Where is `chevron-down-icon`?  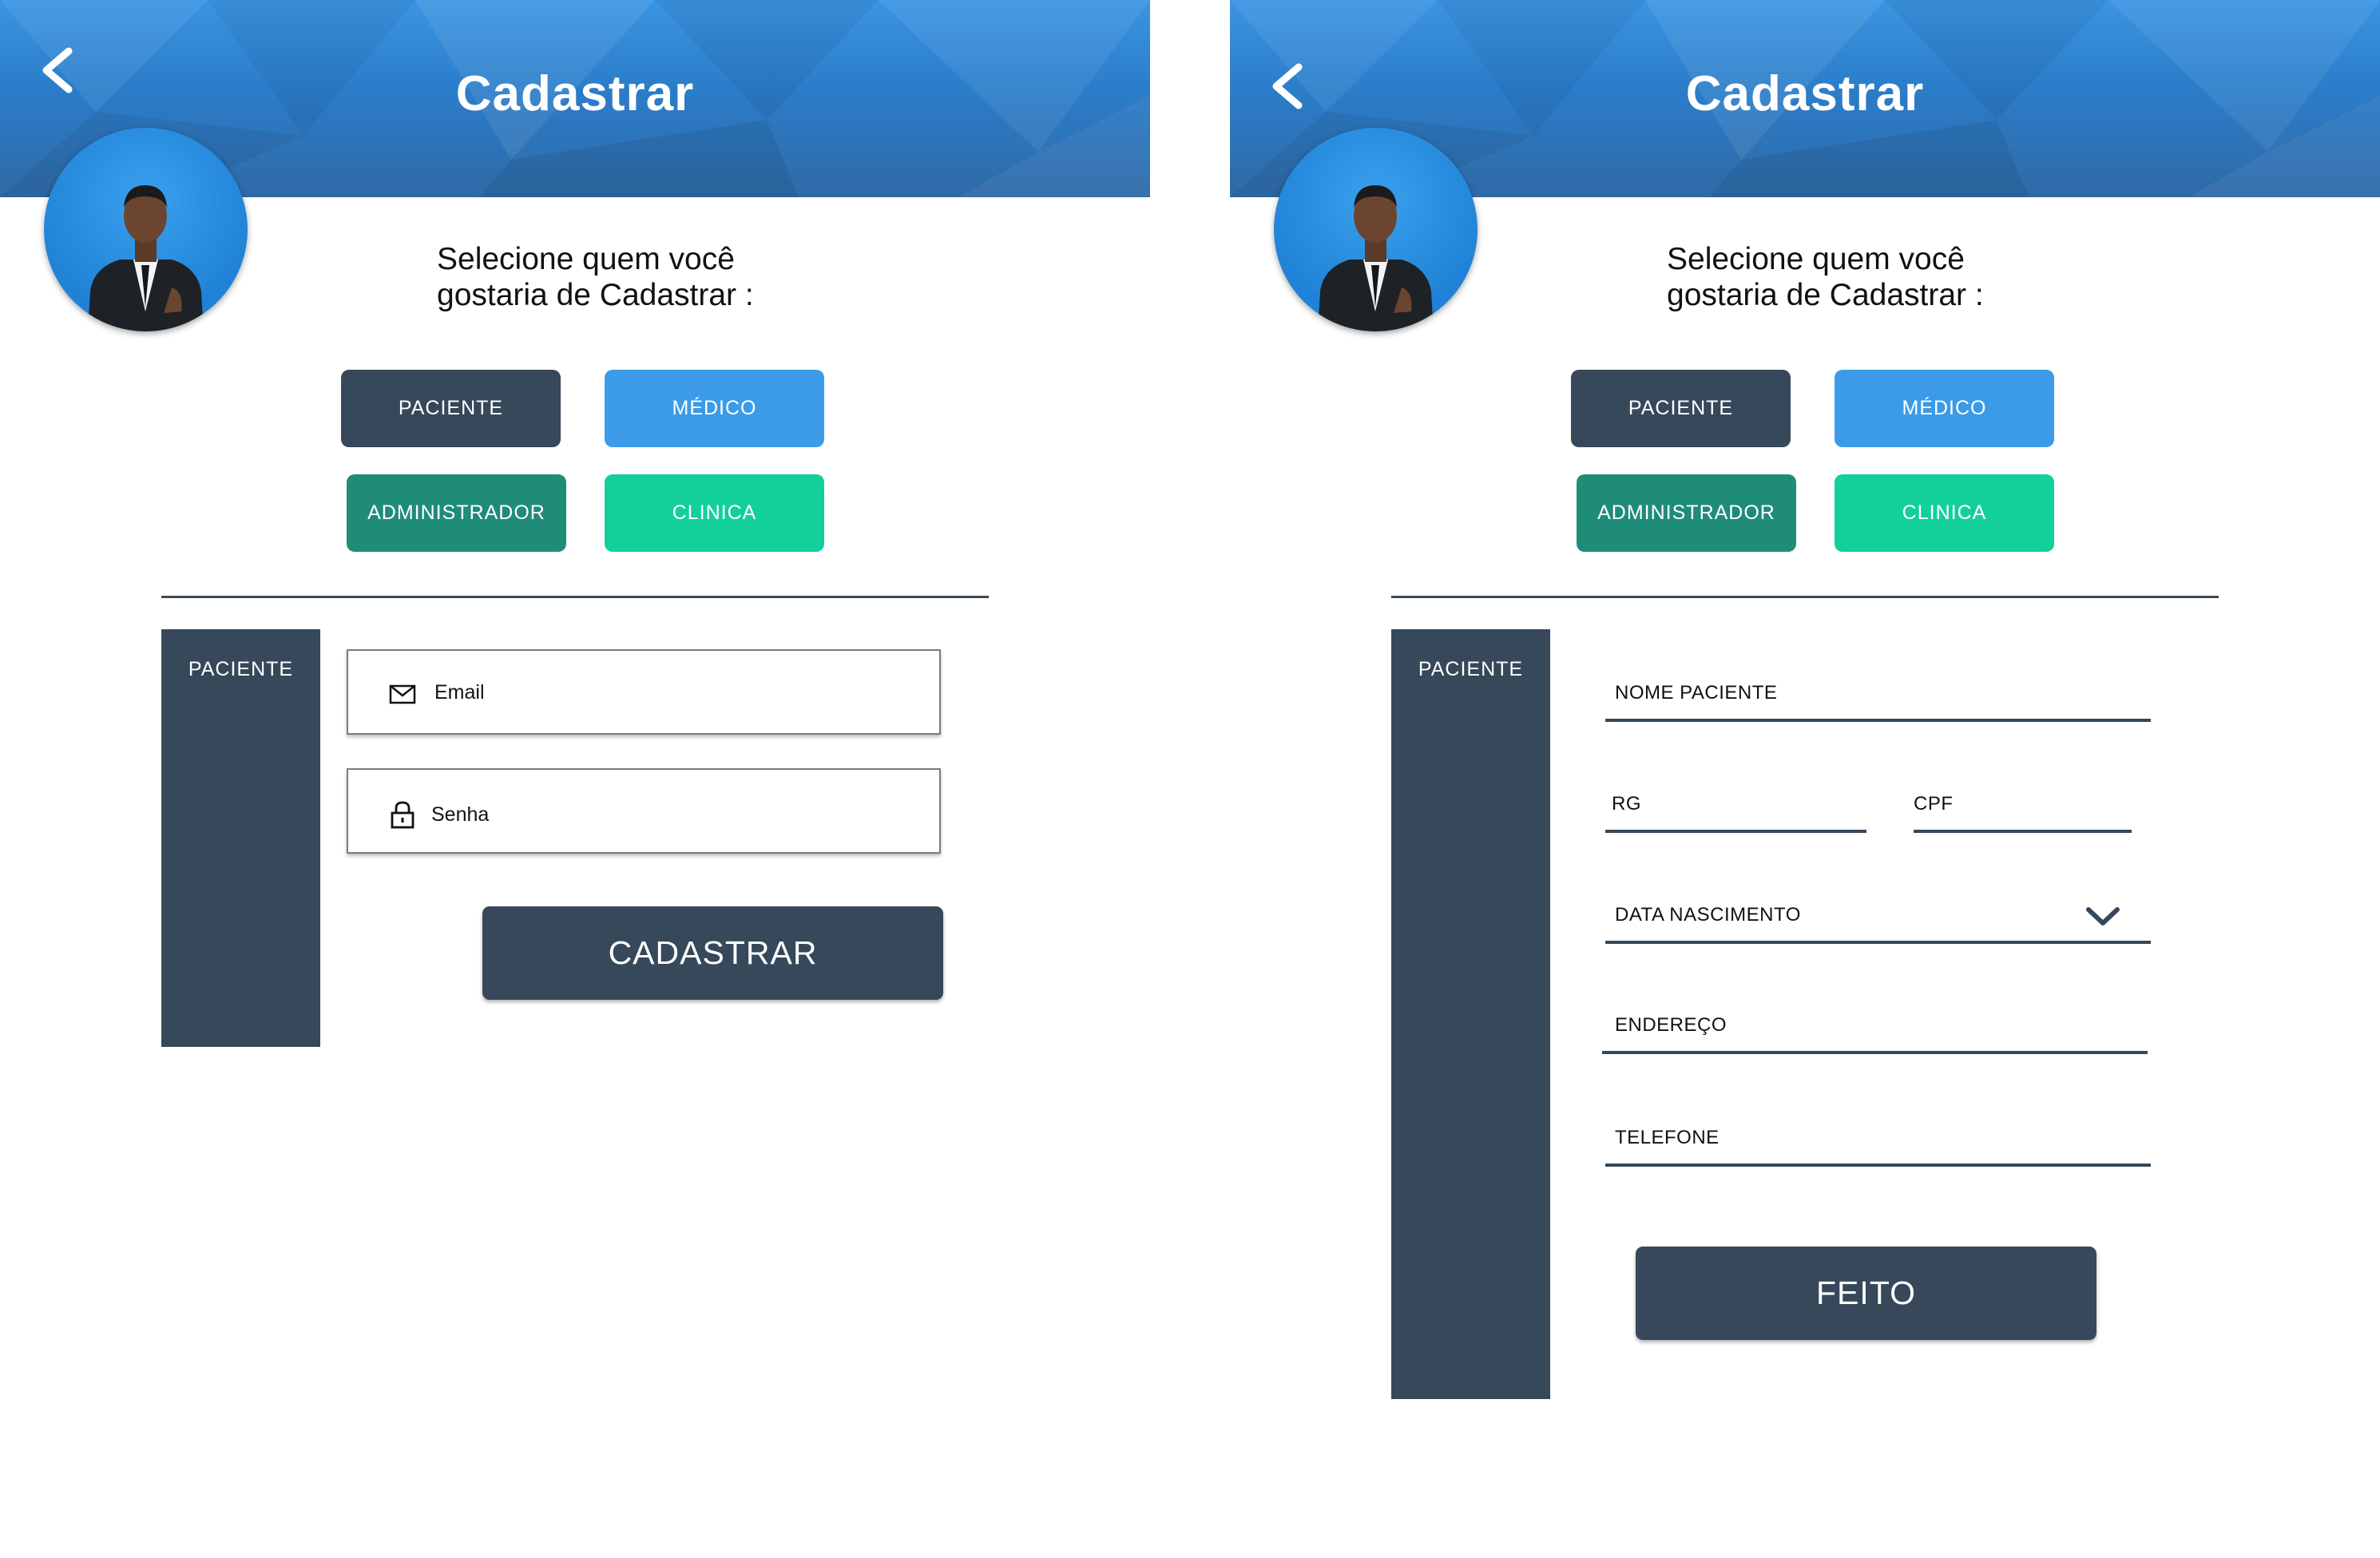 chevron-down-icon is located at coordinates (2102, 917).